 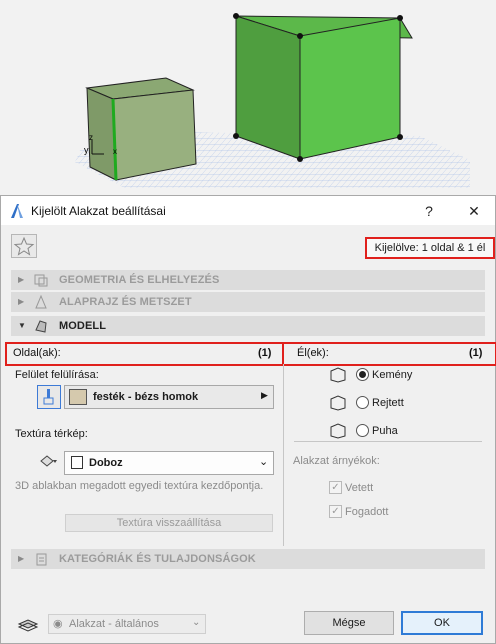 I want to click on checkbox-cast-shadow: ✓, so click(x=335, y=487).